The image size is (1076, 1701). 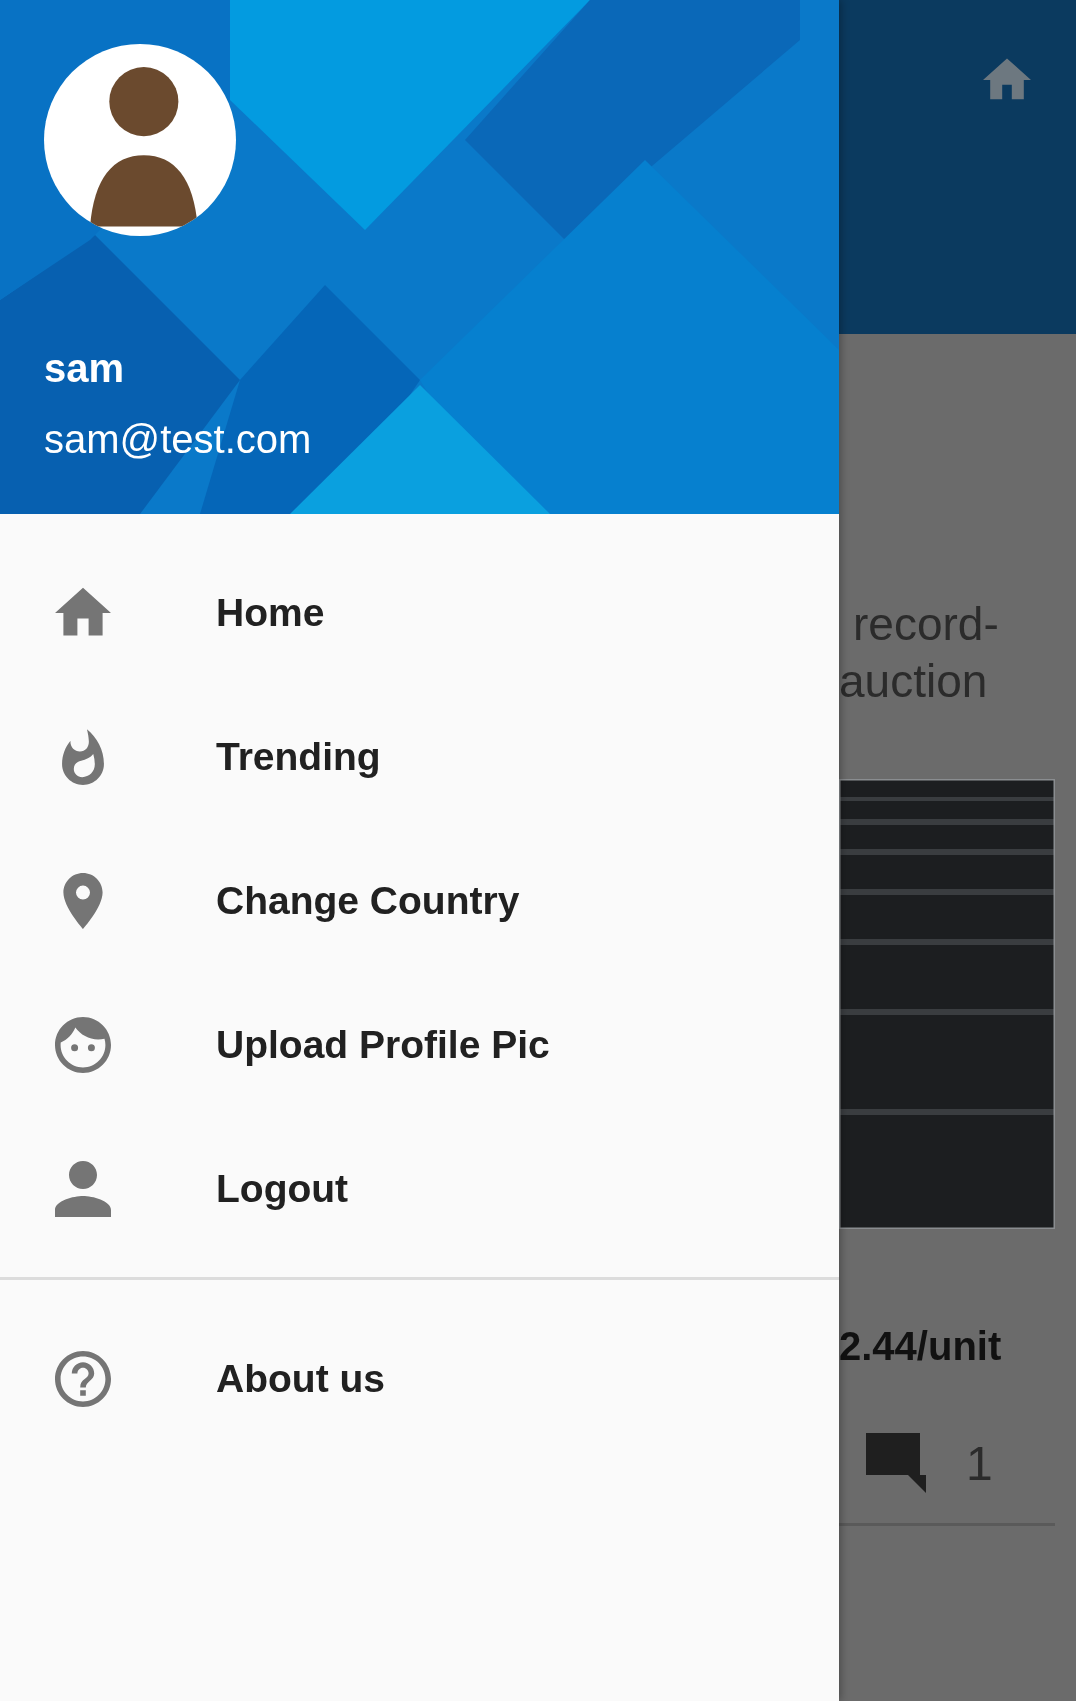 What do you see at coordinates (920, 1346) in the screenshot?
I see `price: 2.44/unit` at bounding box center [920, 1346].